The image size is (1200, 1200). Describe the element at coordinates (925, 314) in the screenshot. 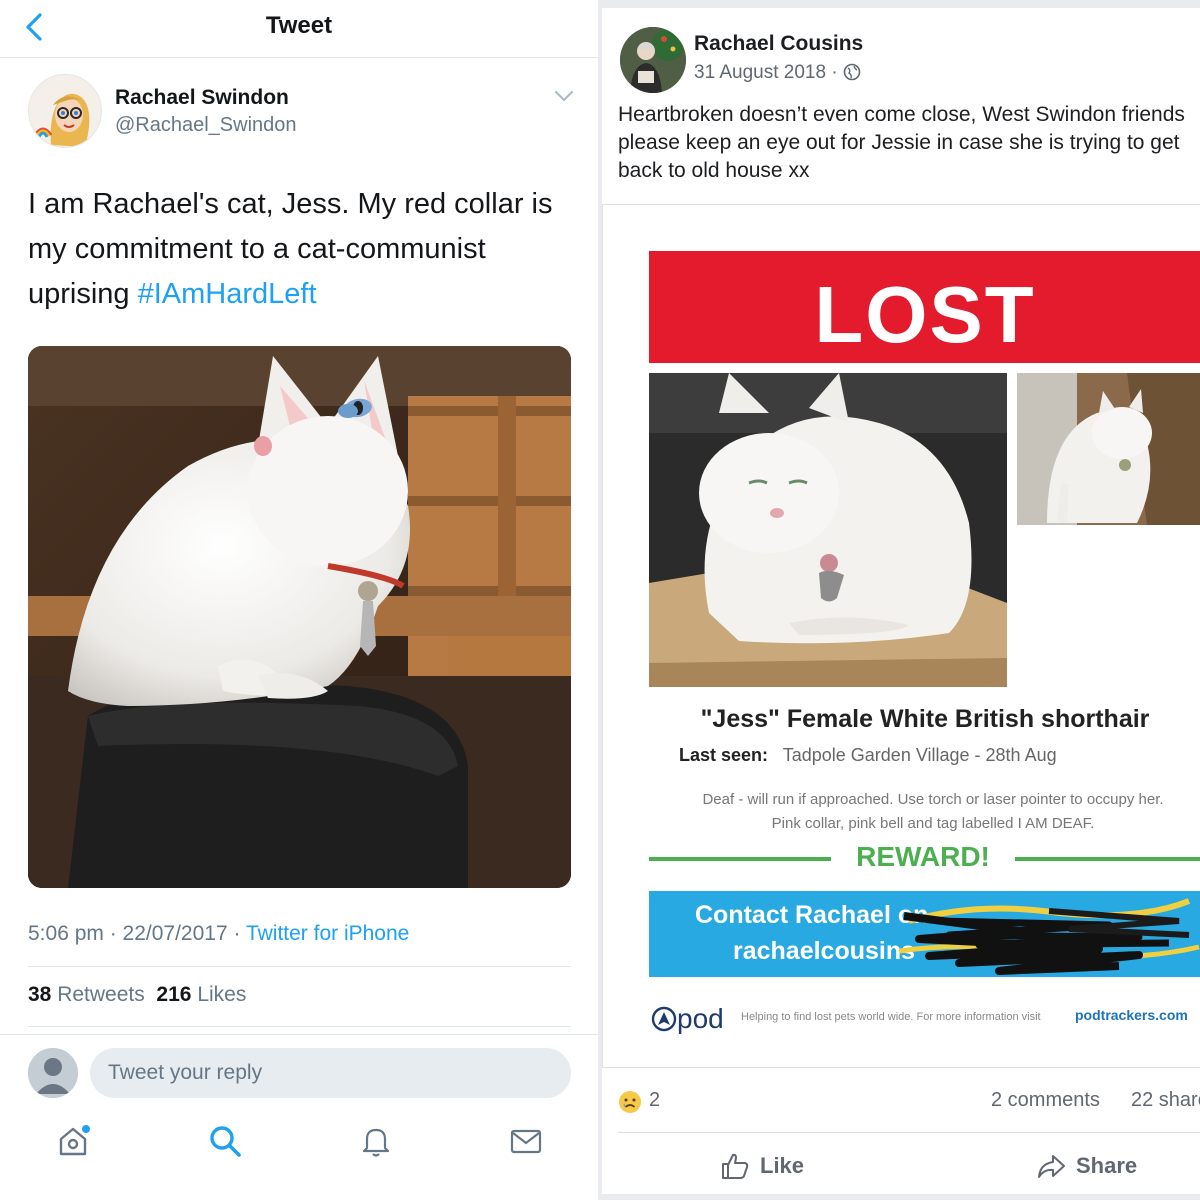

I see `lost-banner-text: LOST` at that location.